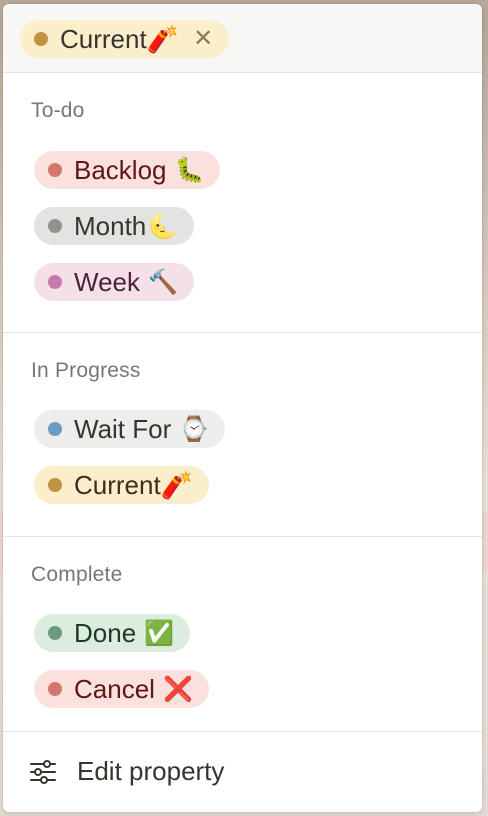 This screenshot has width=488, height=816. I want to click on option-tag: Wait For ⌚, so click(130, 429).